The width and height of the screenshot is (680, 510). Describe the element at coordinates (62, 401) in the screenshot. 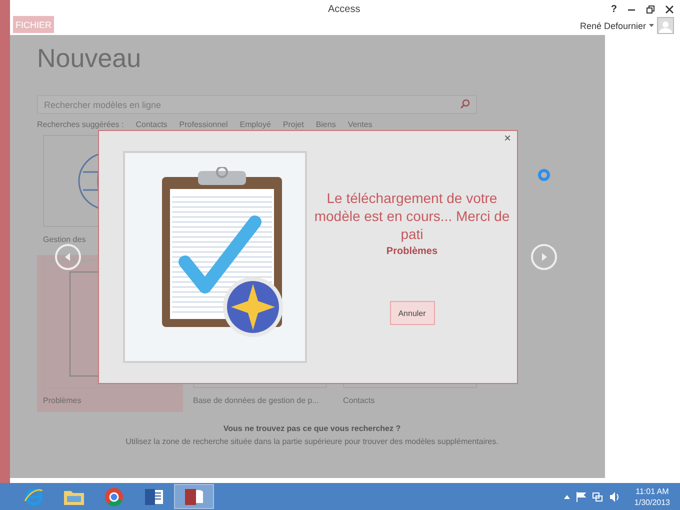

I see `template-label: Problèmes` at that location.